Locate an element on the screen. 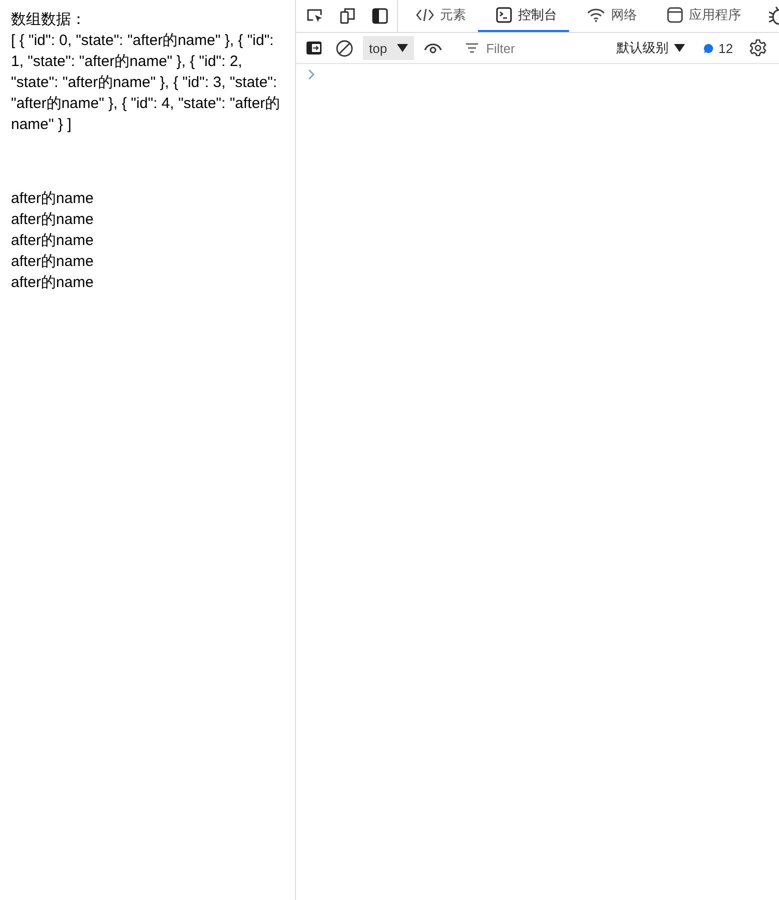 This screenshot has width=779, height=900. window-icon is located at coordinates (675, 15).